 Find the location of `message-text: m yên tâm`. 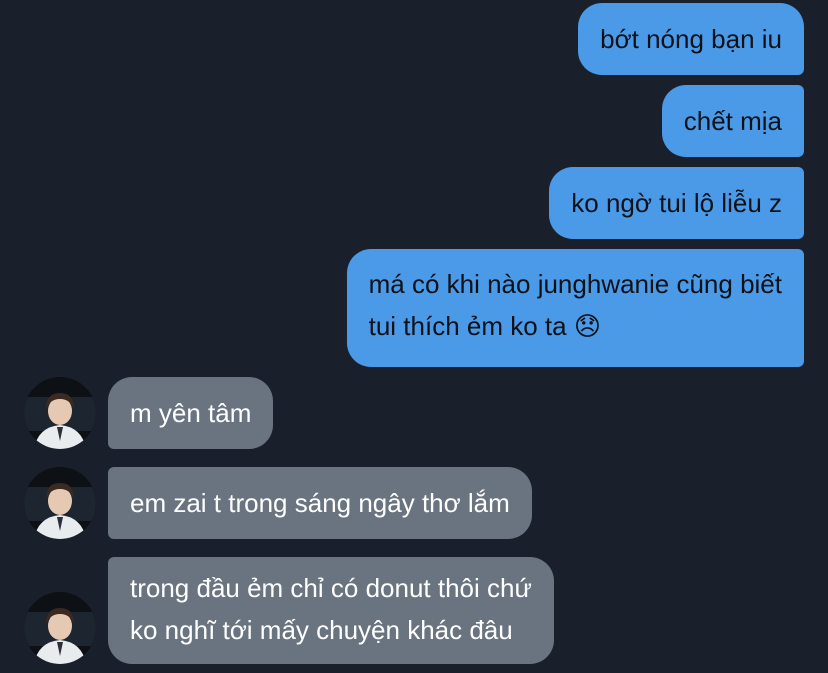

message-text: m yên tâm is located at coordinates (191, 413).